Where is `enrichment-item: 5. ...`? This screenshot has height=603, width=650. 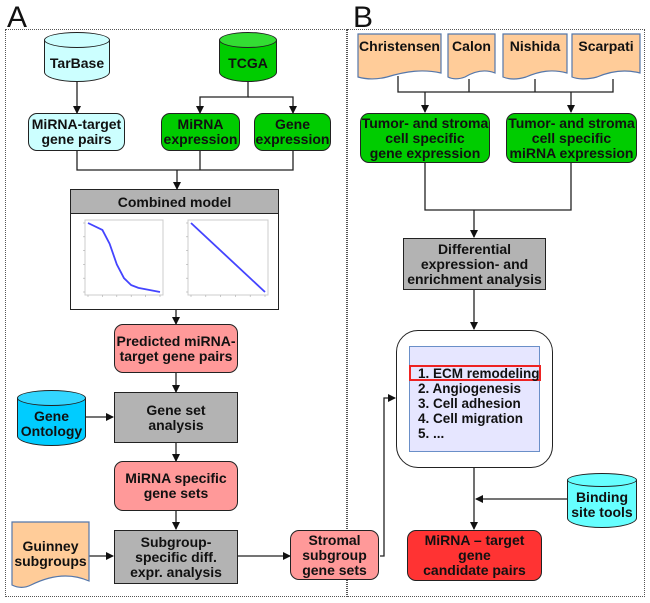 enrichment-item: 5. ... is located at coordinates (431, 433).